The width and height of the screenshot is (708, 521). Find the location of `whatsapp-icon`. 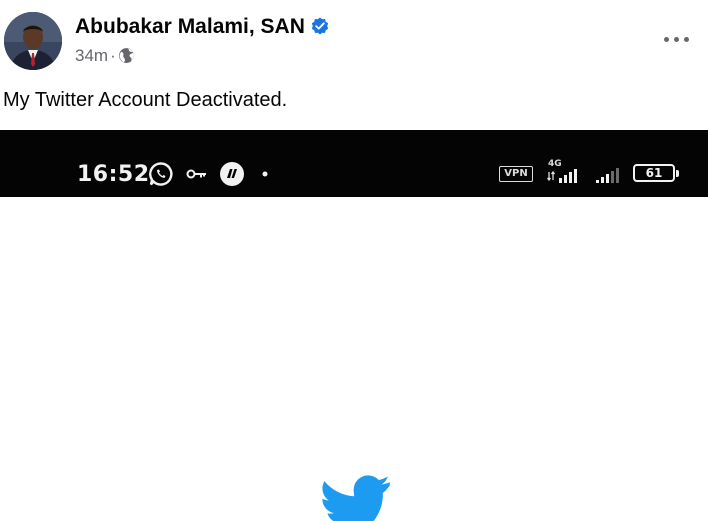

whatsapp-icon is located at coordinates (161, 174).